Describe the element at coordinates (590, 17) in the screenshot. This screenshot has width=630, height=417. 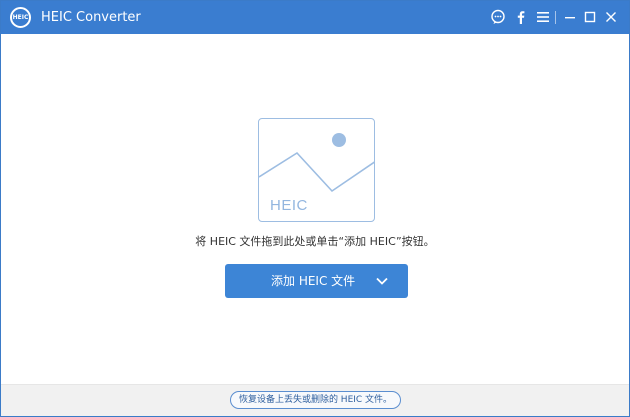
I see `maximize-icon` at that location.